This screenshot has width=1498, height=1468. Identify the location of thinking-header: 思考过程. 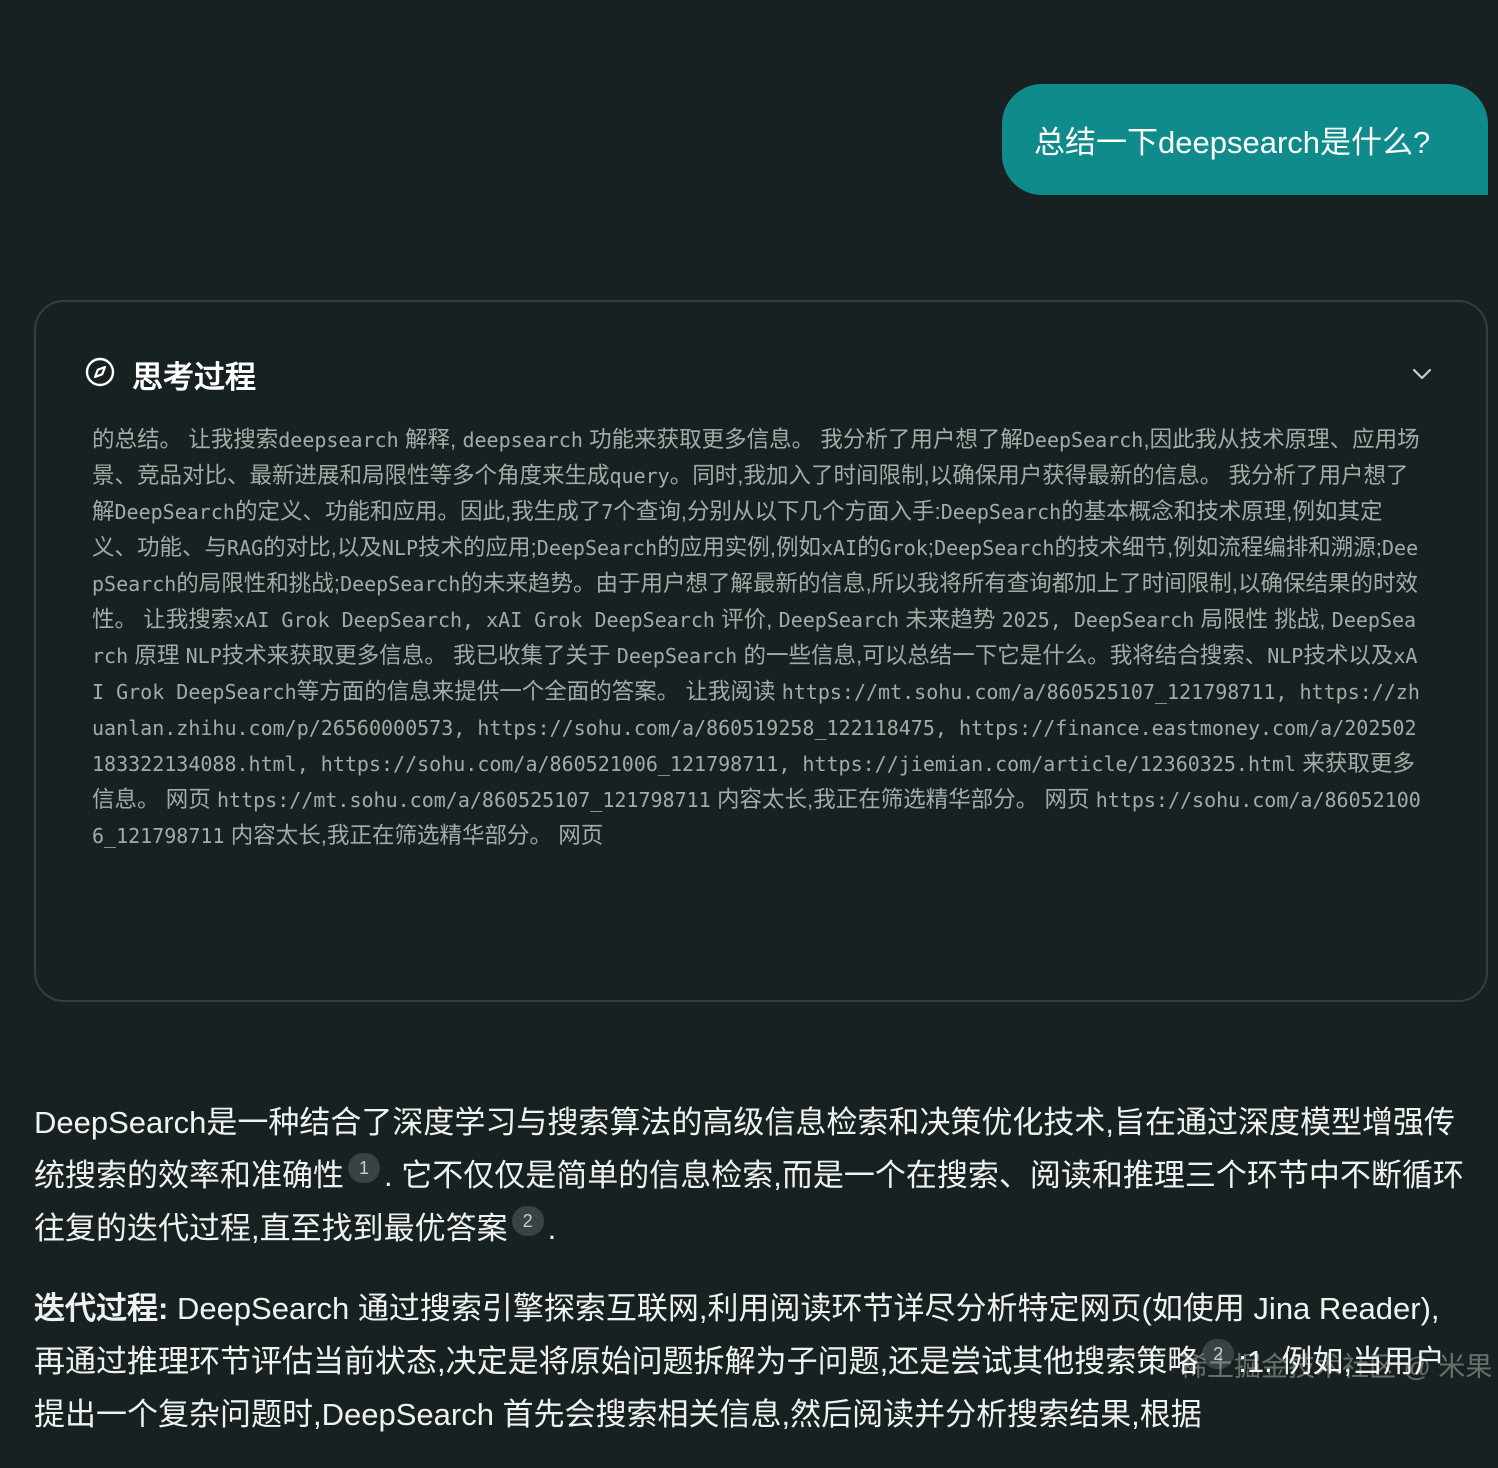
(170, 374).